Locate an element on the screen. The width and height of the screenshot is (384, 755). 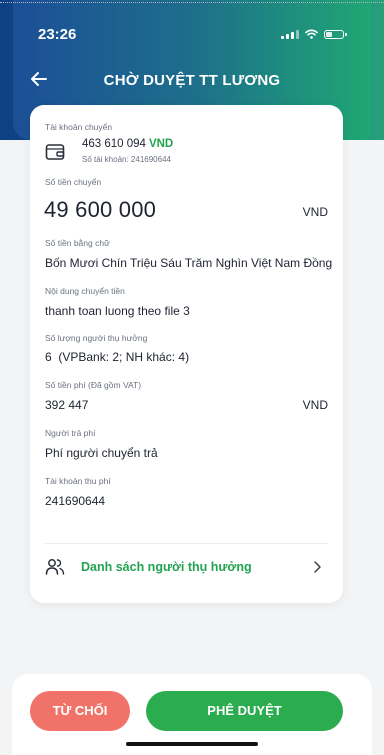
amount-value: 49 600 000 is located at coordinates (100, 209).